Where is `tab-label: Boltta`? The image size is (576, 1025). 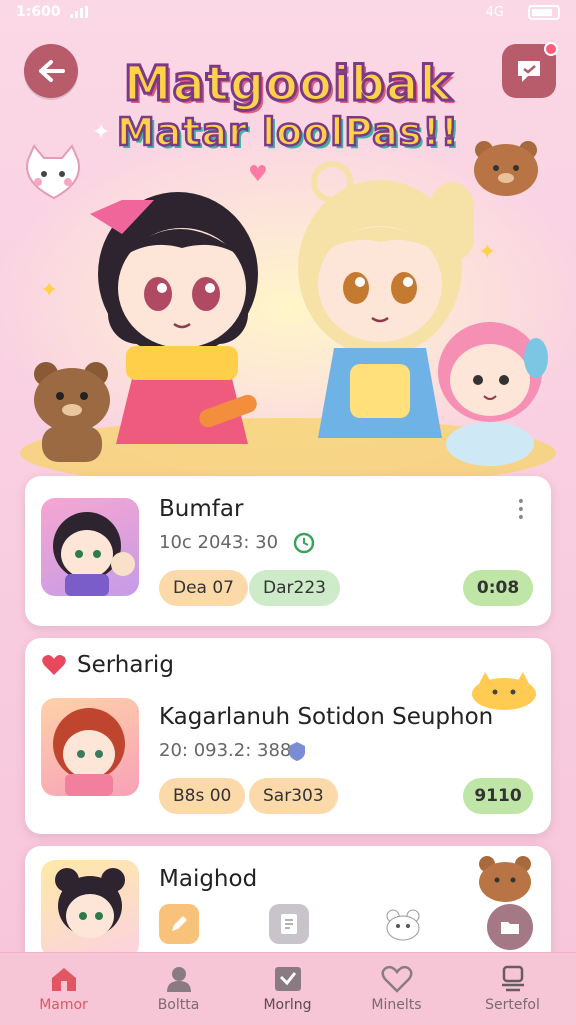
tab-label: Boltta is located at coordinates (178, 1005).